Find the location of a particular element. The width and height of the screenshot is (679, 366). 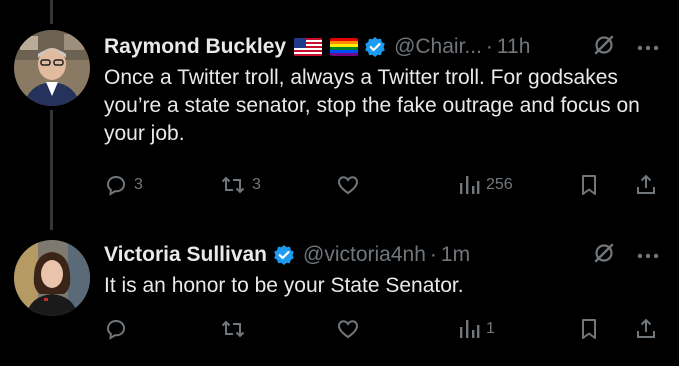

display-name: Victoria Sullivan is located at coordinates (185, 255).